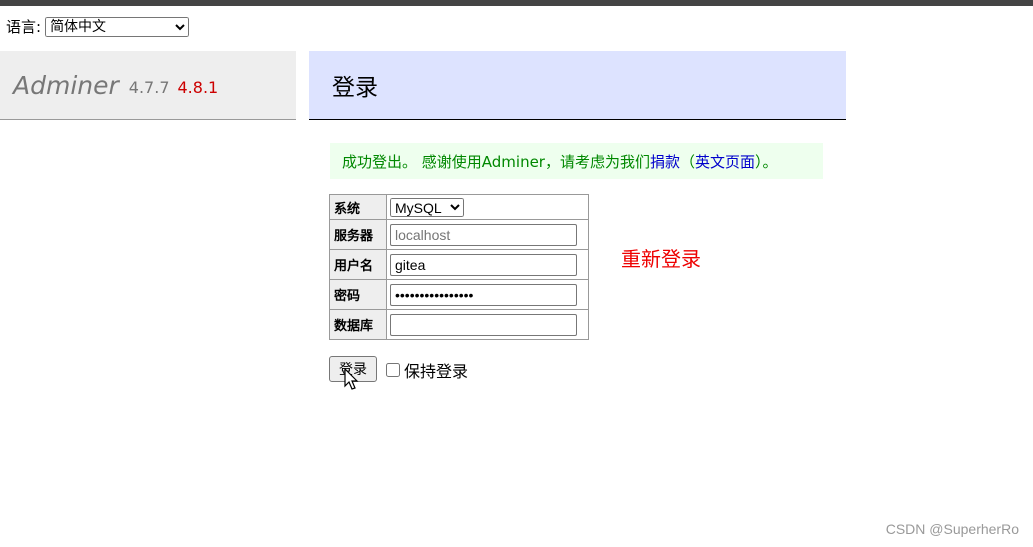 This screenshot has height=547, width=1033. I want to click on password-row: 密码, so click(459, 294).